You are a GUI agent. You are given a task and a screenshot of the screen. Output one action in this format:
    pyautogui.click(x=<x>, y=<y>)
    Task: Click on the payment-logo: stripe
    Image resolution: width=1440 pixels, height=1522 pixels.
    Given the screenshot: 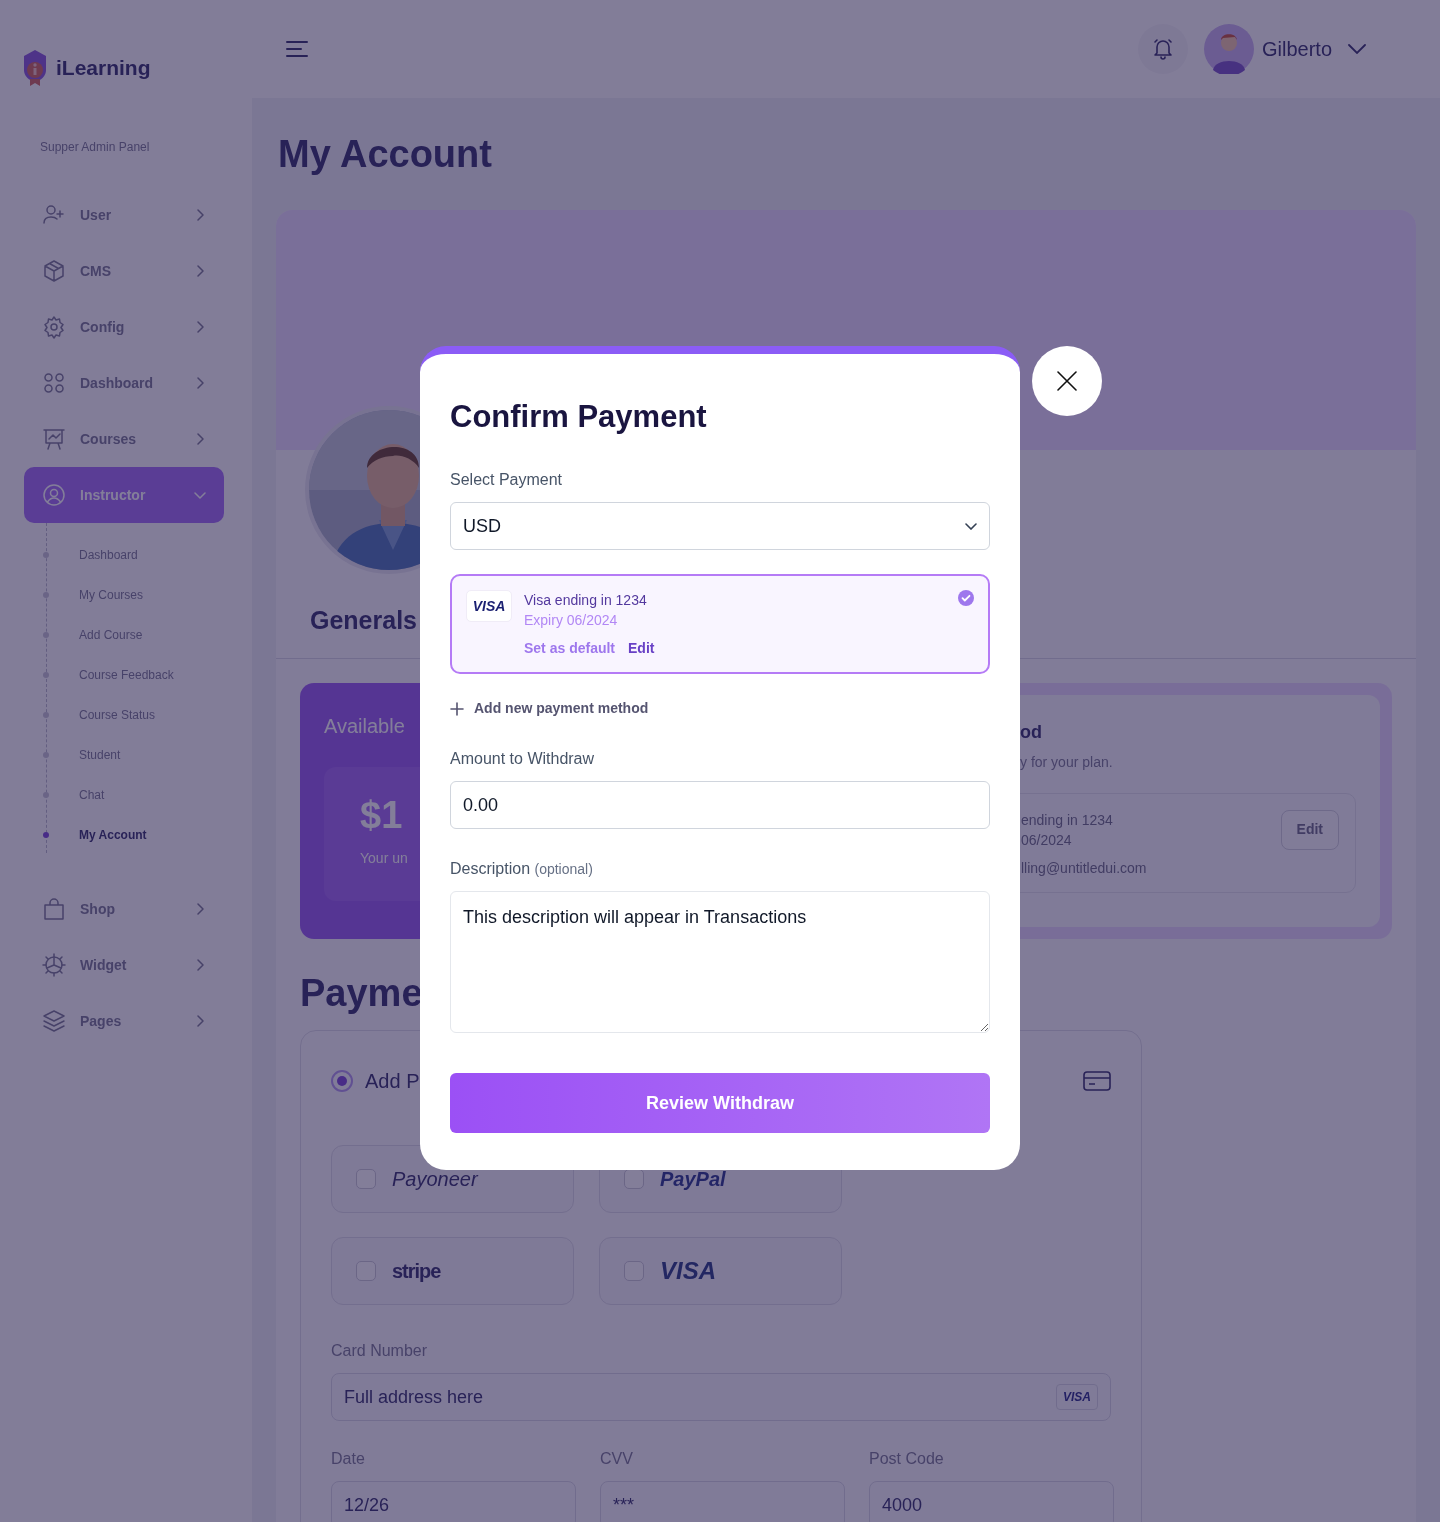 What is the action you would take?
    pyautogui.click(x=416, y=1272)
    